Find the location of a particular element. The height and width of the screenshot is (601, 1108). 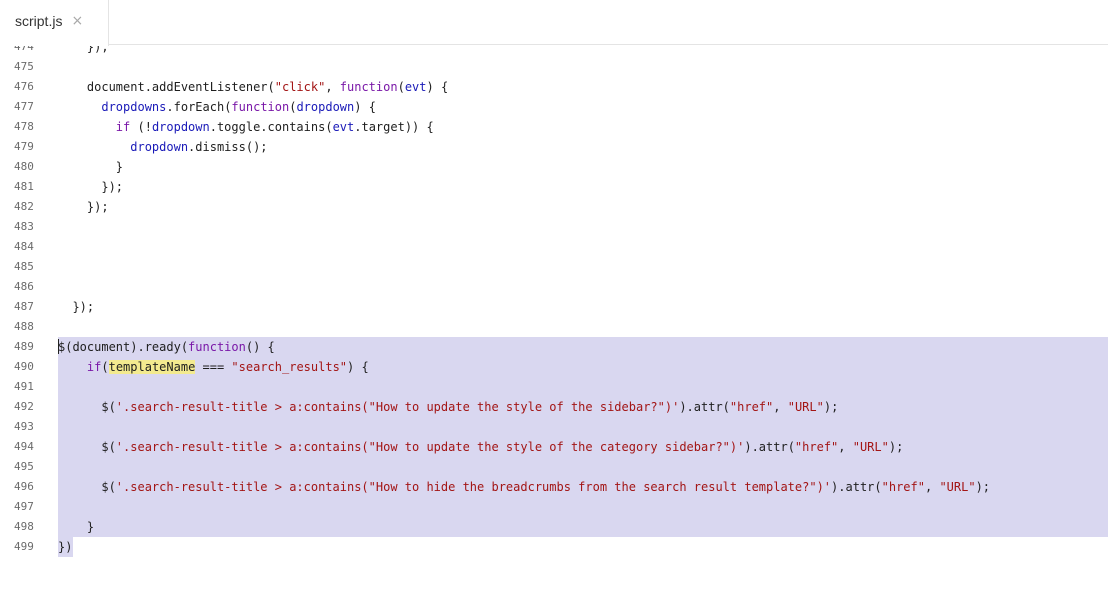

code-token: "click" is located at coordinates (300, 87).